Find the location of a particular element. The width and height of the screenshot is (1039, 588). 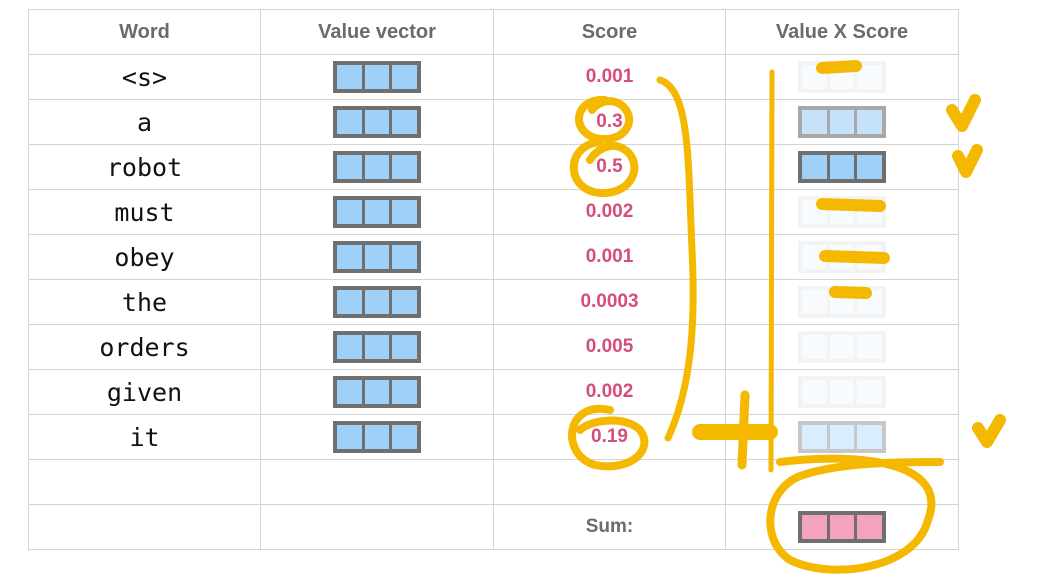

score-value: 0.3 is located at coordinates (609, 121).